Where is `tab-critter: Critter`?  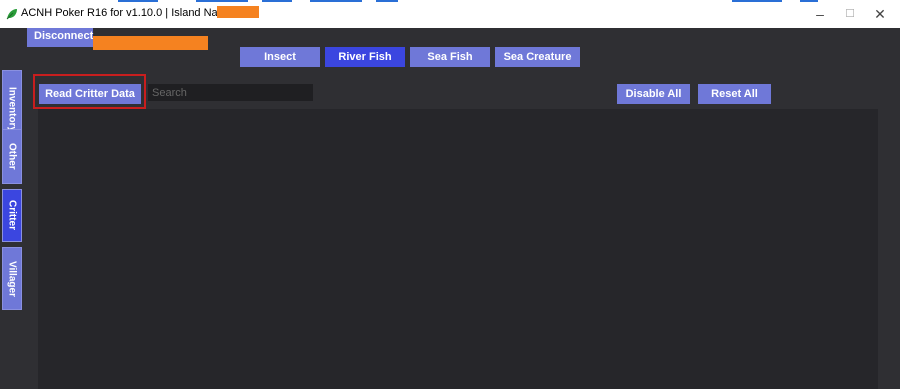 tab-critter: Critter is located at coordinates (12, 215).